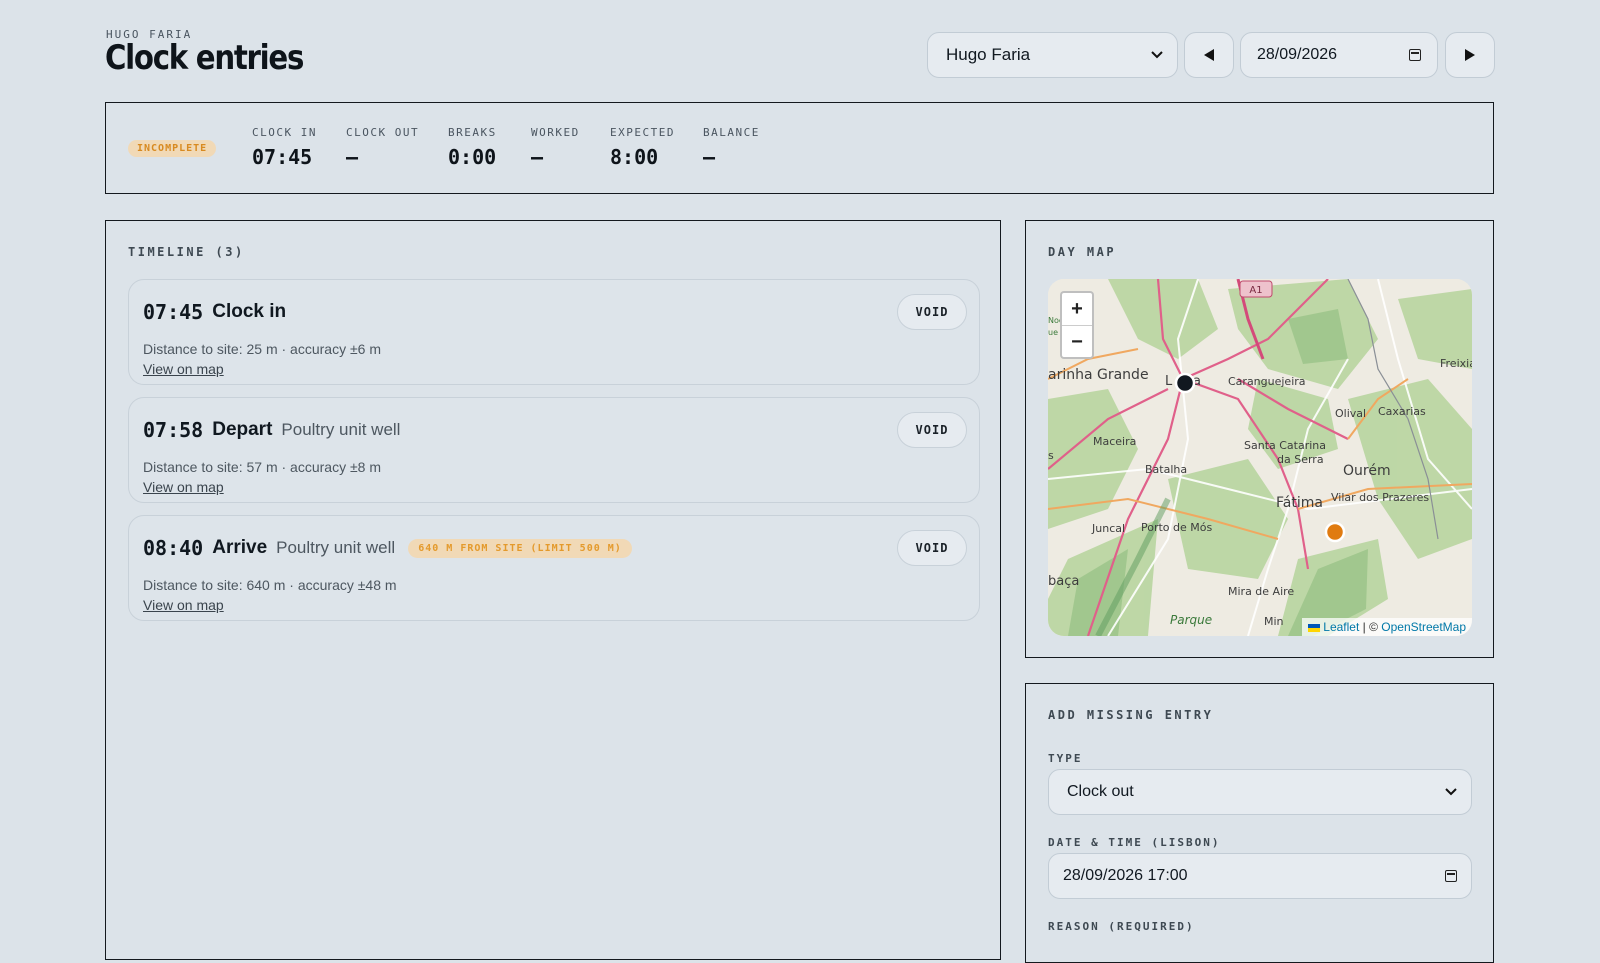  Describe the element at coordinates (173, 430) in the screenshot. I see `entry-time: 07:58` at that location.